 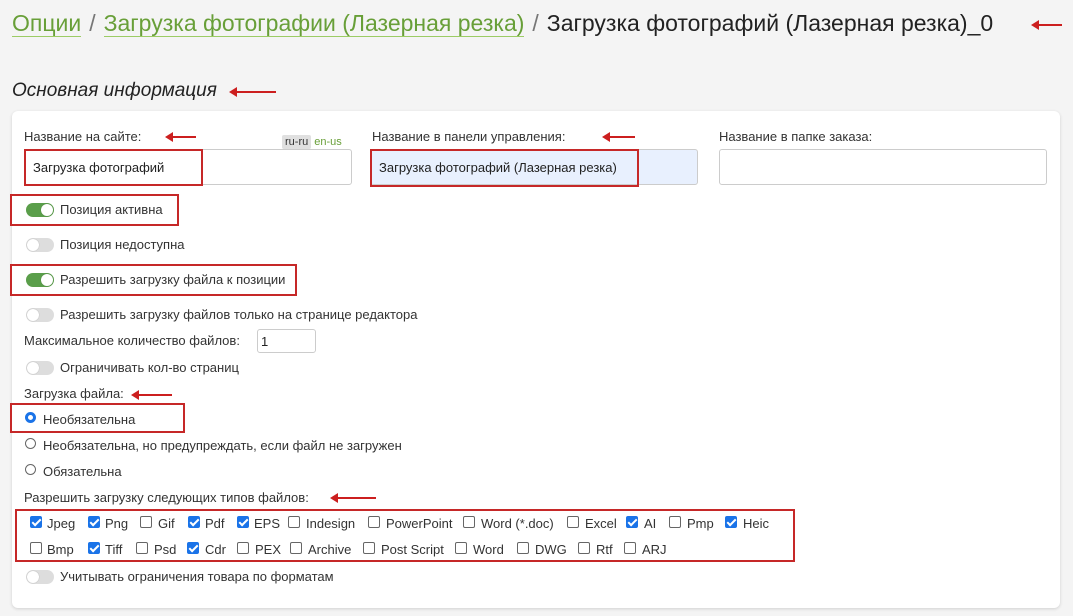 What do you see at coordinates (193, 548) in the screenshot?
I see `filetype-cdr-checkbox` at bounding box center [193, 548].